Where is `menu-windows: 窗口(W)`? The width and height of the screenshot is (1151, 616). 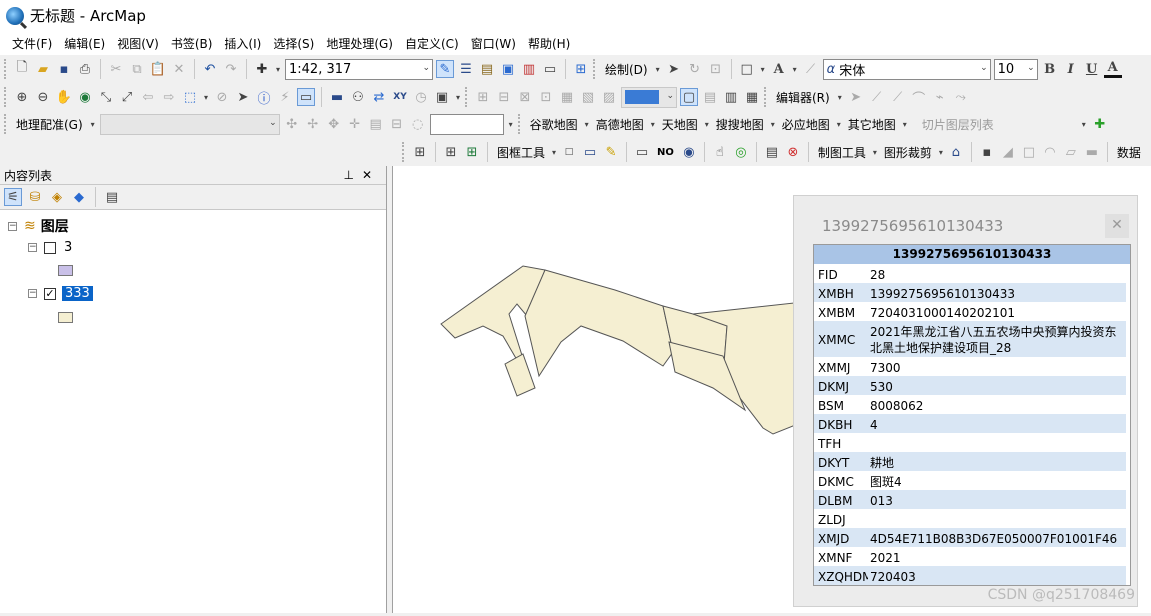 menu-windows: 窗口(W) is located at coordinates (493, 43).